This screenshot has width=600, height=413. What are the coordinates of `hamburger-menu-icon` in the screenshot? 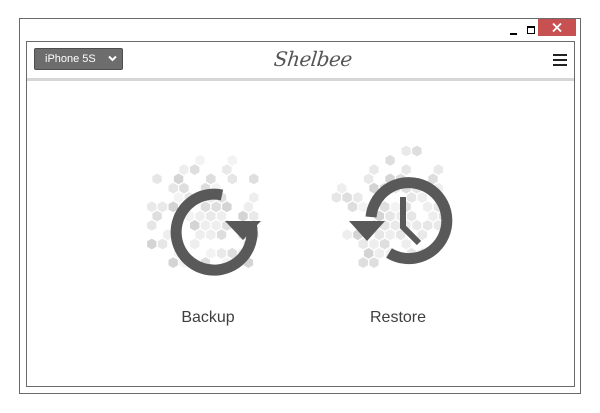 It's located at (560, 60).